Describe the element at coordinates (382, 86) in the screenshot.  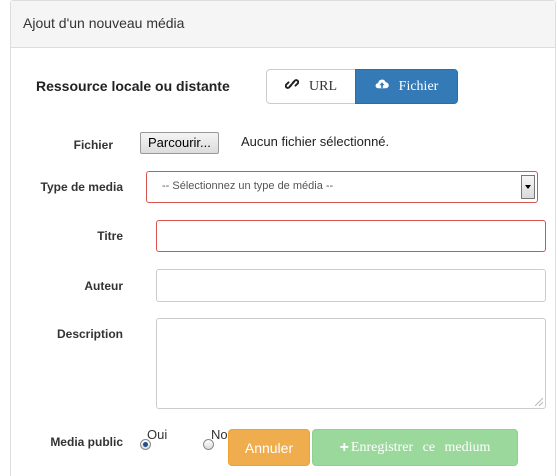
I see `cloud-upload-icon` at that location.